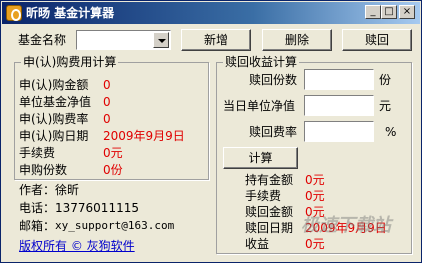  Describe the element at coordinates (263, 196) in the screenshot. I see `redeem-fee-label: 手续费` at that location.